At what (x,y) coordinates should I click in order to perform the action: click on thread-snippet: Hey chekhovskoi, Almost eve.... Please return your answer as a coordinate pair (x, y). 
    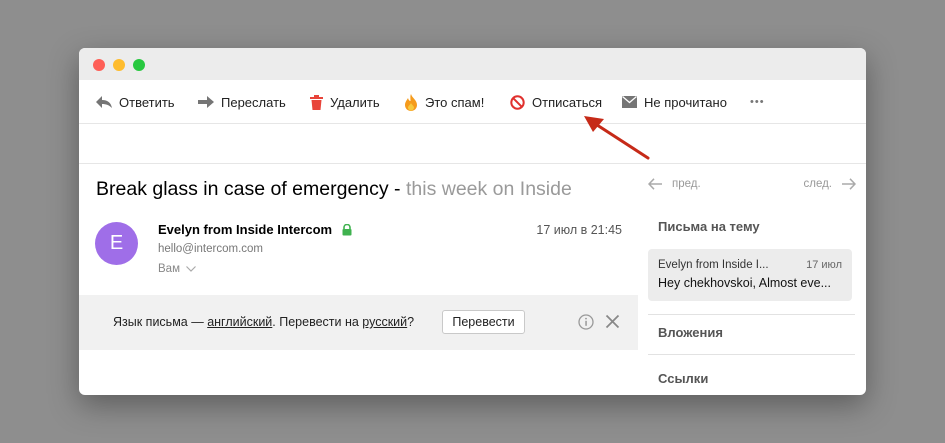
    Looking at the image, I should click on (744, 283).